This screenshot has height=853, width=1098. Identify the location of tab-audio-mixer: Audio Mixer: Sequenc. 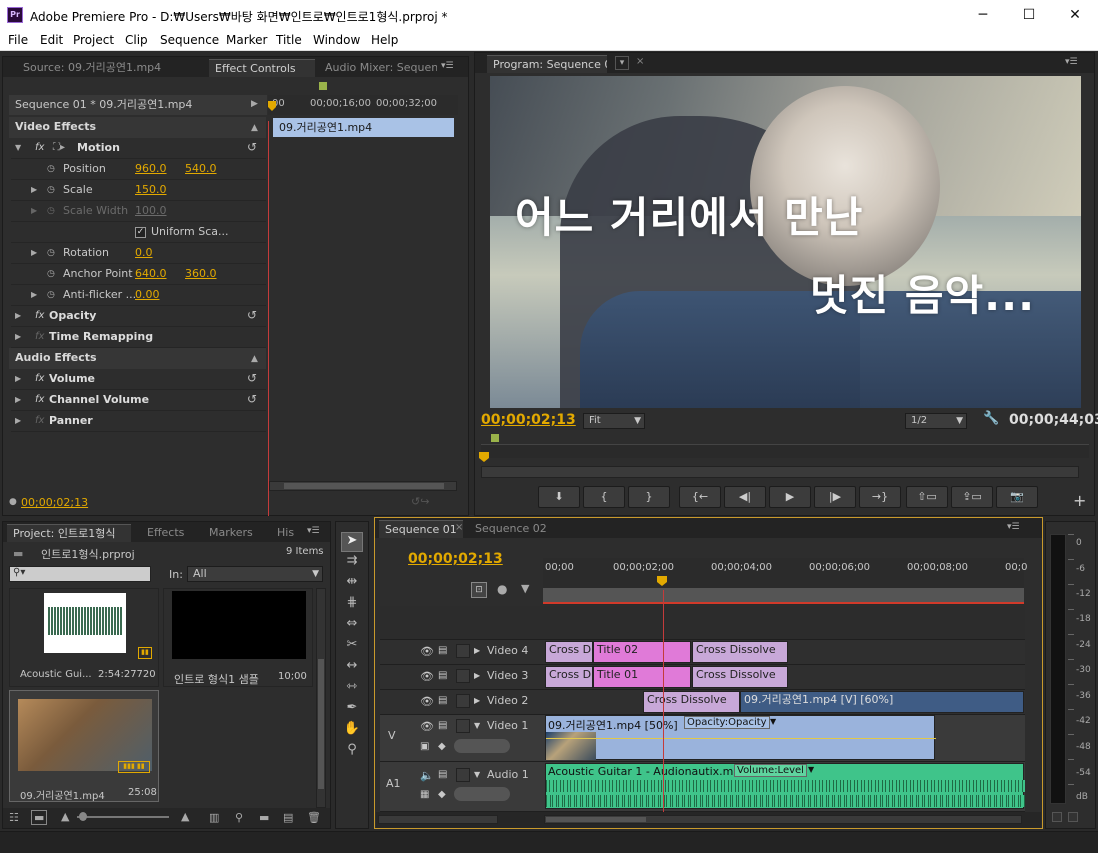
(378, 68).